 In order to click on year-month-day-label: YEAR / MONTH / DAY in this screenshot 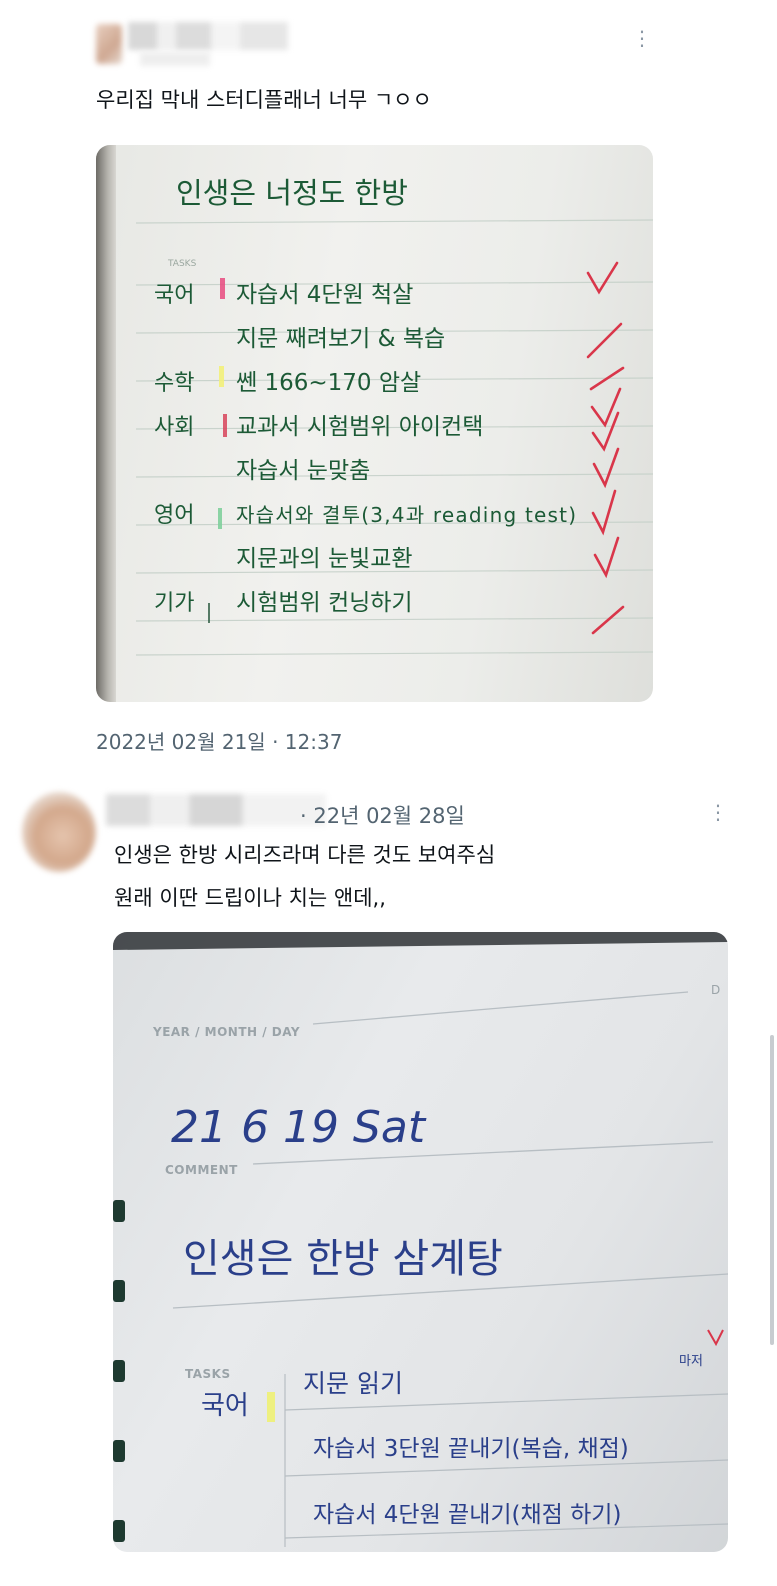, I will do `click(226, 1032)`.